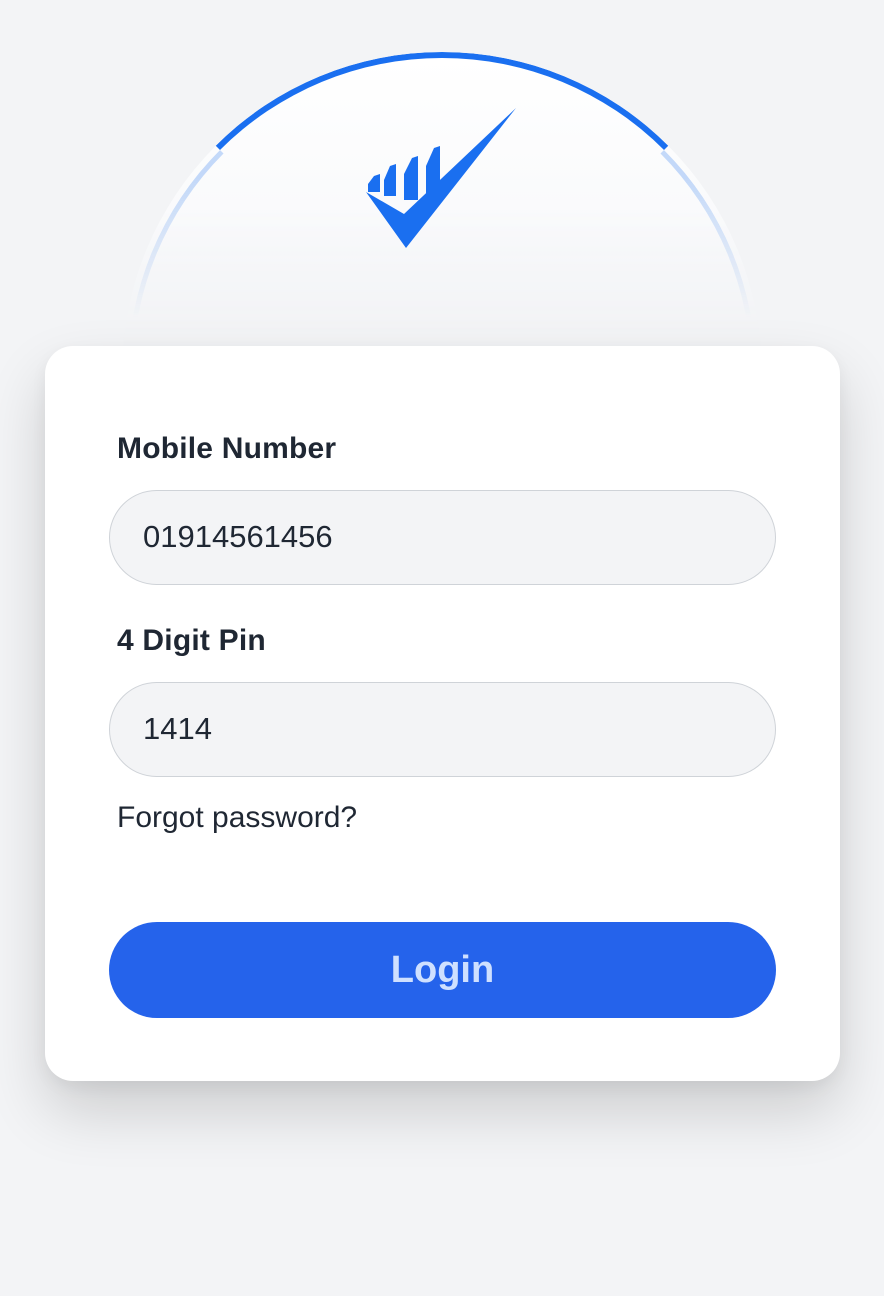  Describe the element at coordinates (237, 818) in the screenshot. I see `forgot-password-link: Forgot password?` at that location.